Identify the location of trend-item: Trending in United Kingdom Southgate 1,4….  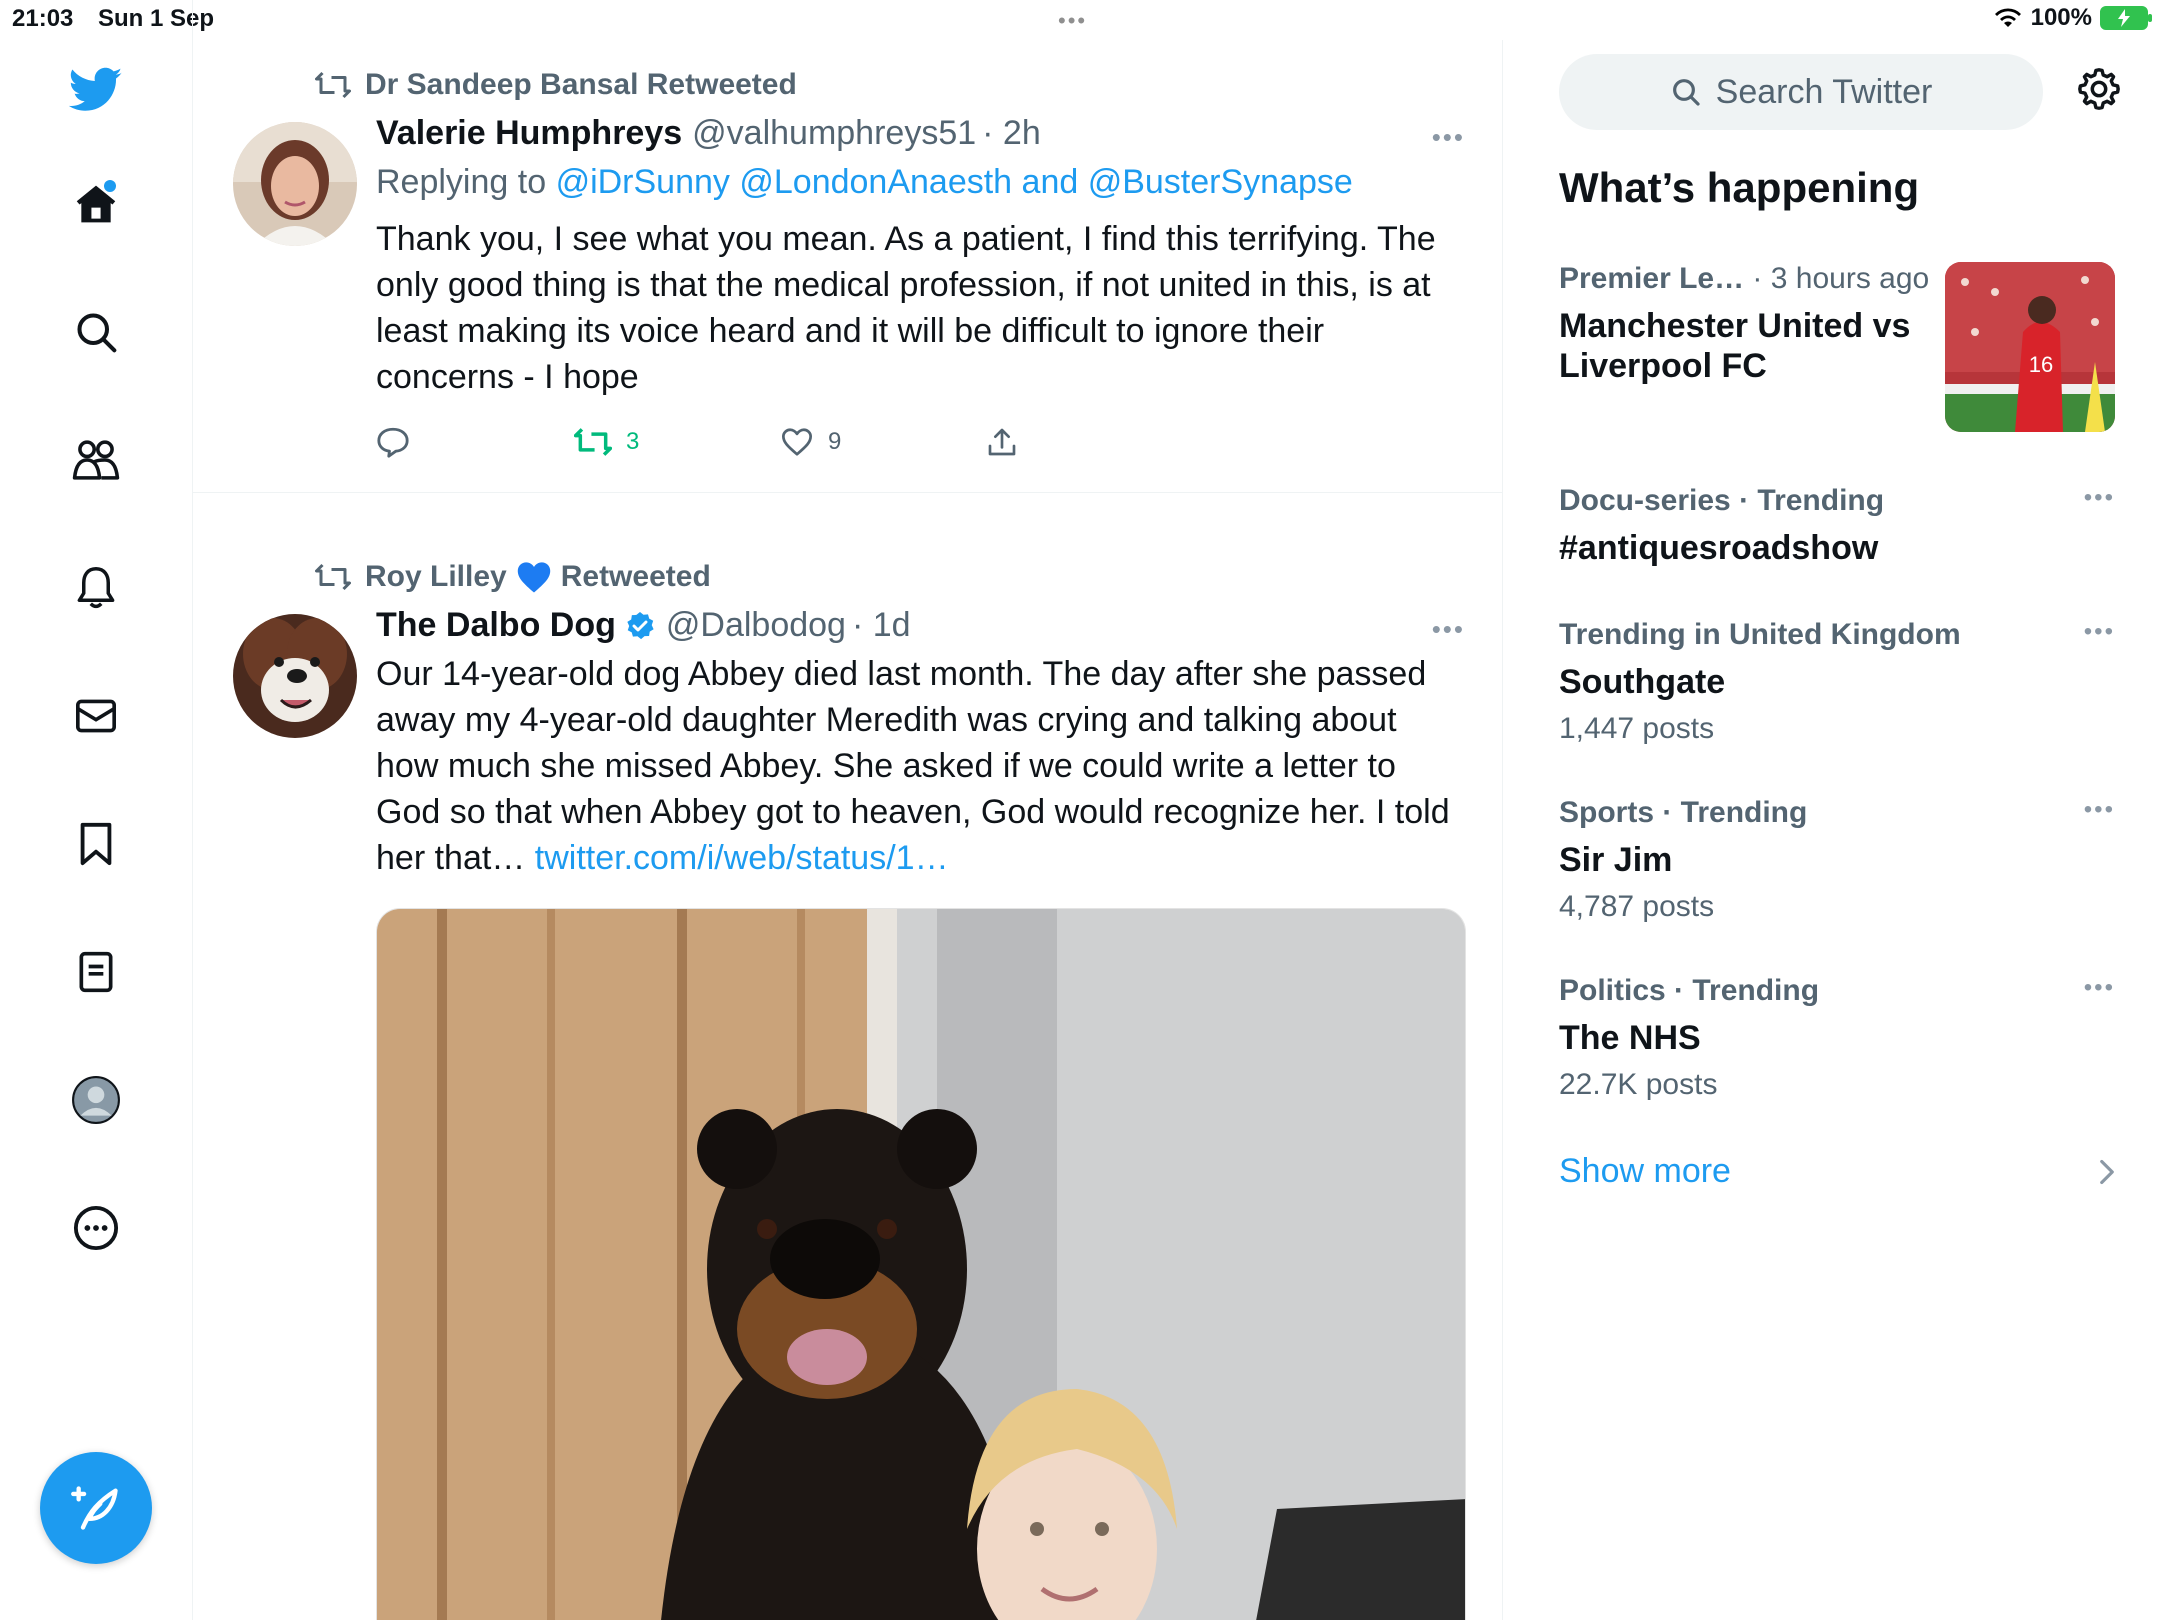
(1837, 682).